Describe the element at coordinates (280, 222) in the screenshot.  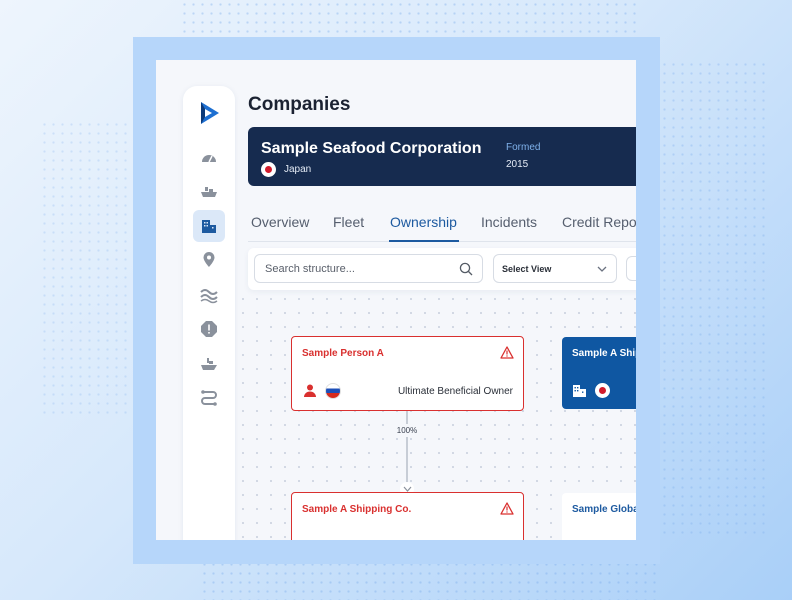
I see `tab-overview: Overview` at that location.